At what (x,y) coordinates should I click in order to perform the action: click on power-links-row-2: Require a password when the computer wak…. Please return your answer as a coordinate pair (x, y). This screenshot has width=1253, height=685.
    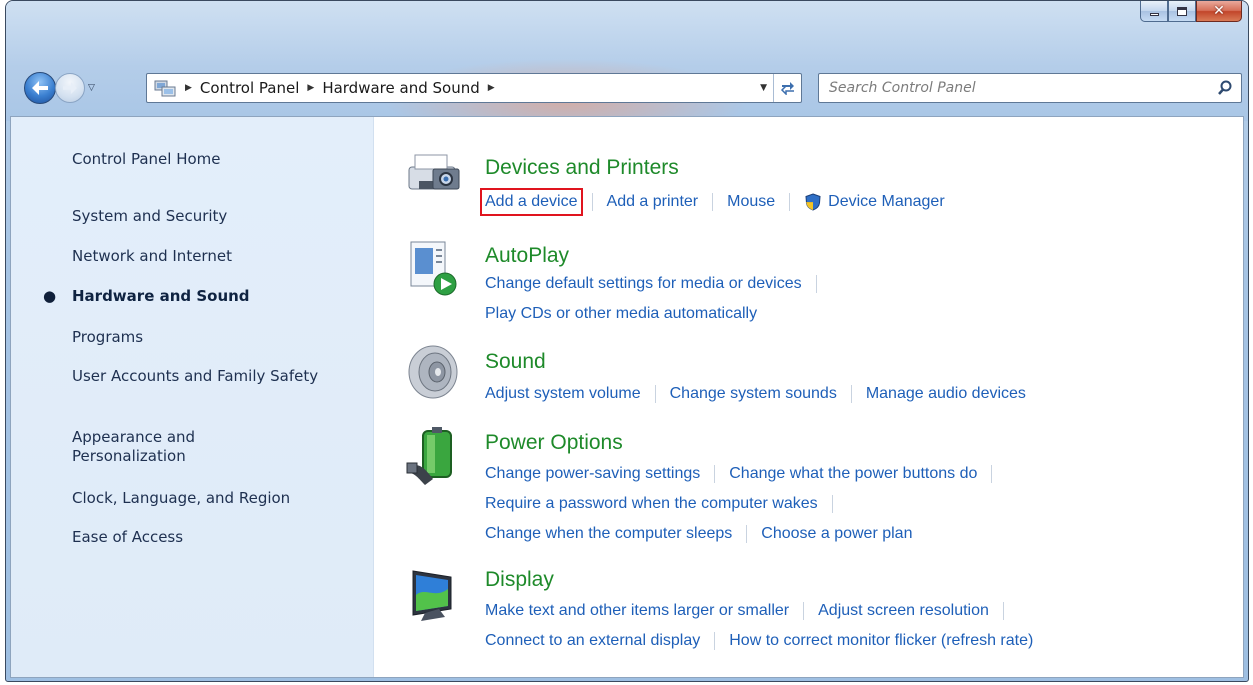
    Looking at the image, I should click on (666, 504).